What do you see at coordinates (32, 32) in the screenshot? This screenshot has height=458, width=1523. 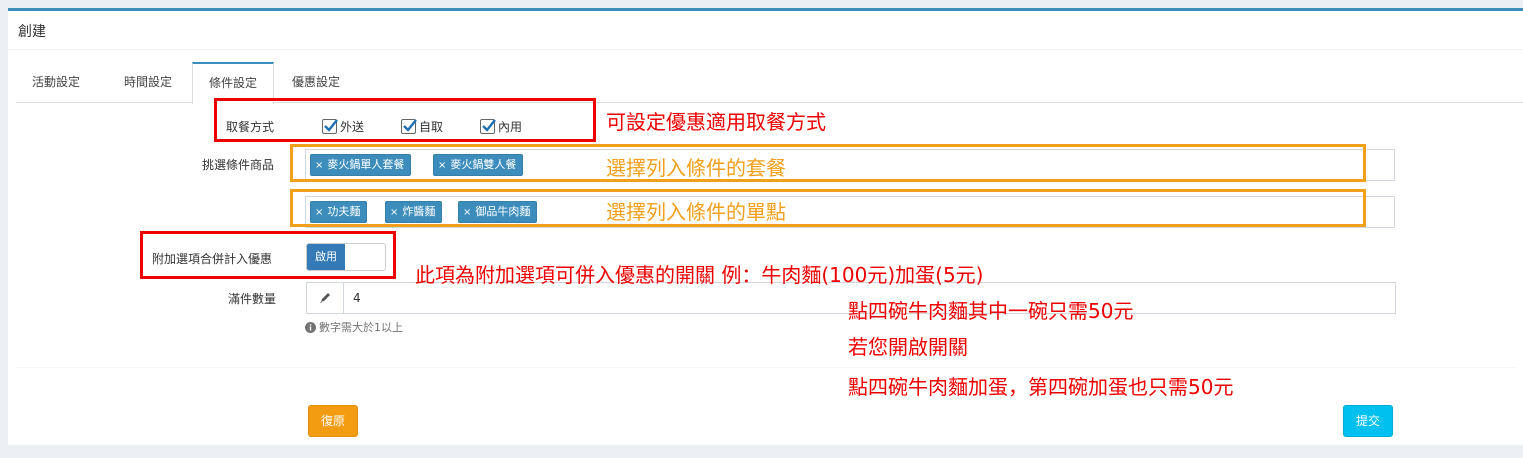 I see `panel-title: 創建` at bounding box center [32, 32].